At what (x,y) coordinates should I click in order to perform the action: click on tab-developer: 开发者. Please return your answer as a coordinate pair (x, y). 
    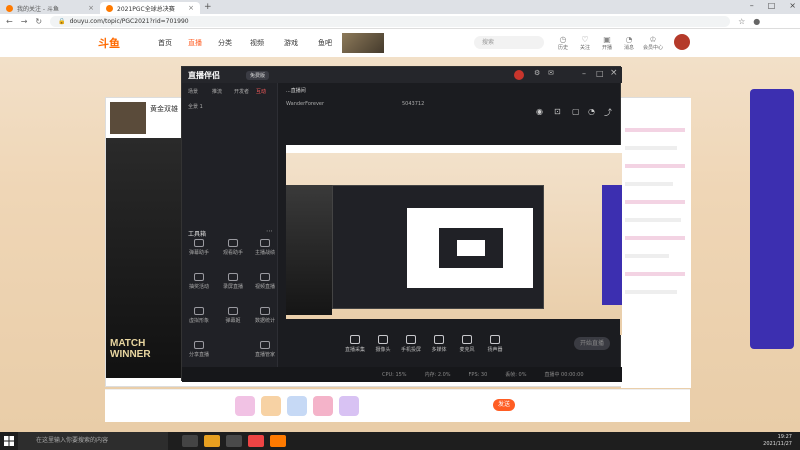
    Looking at the image, I should click on (241, 91).